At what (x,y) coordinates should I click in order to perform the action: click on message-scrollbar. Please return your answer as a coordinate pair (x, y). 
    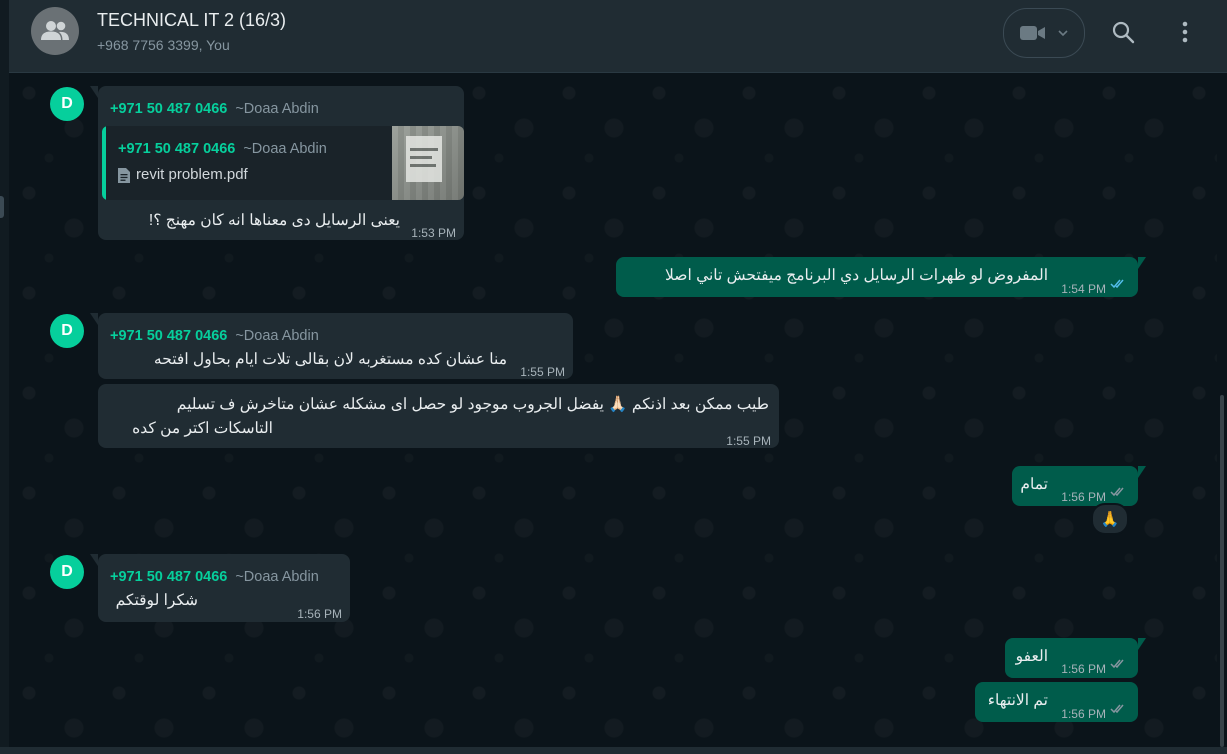
    Looking at the image, I should click on (1222, 410).